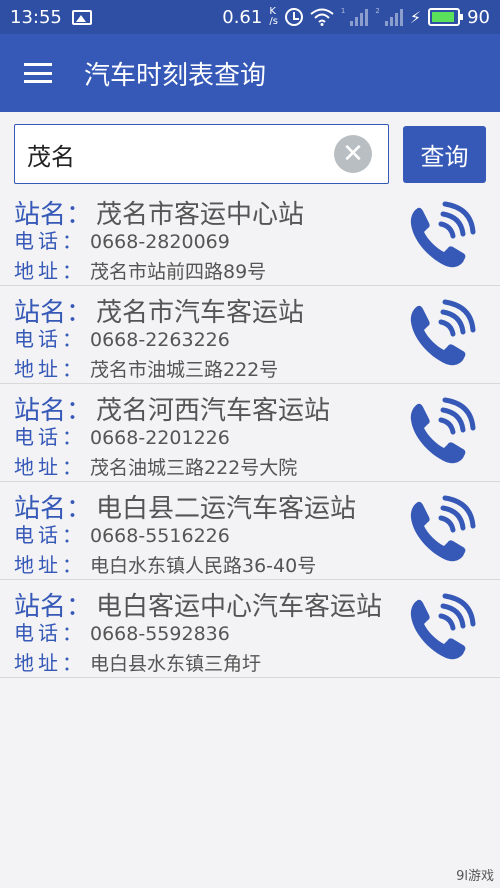  I want to click on station-address: 茂名市站前四路89号, so click(178, 272).